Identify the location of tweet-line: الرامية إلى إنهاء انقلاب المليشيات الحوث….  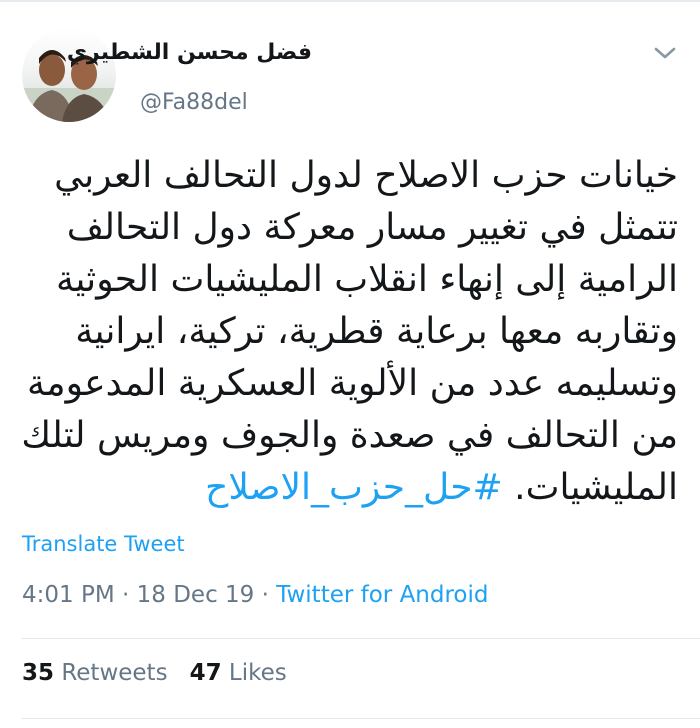
(367, 279).